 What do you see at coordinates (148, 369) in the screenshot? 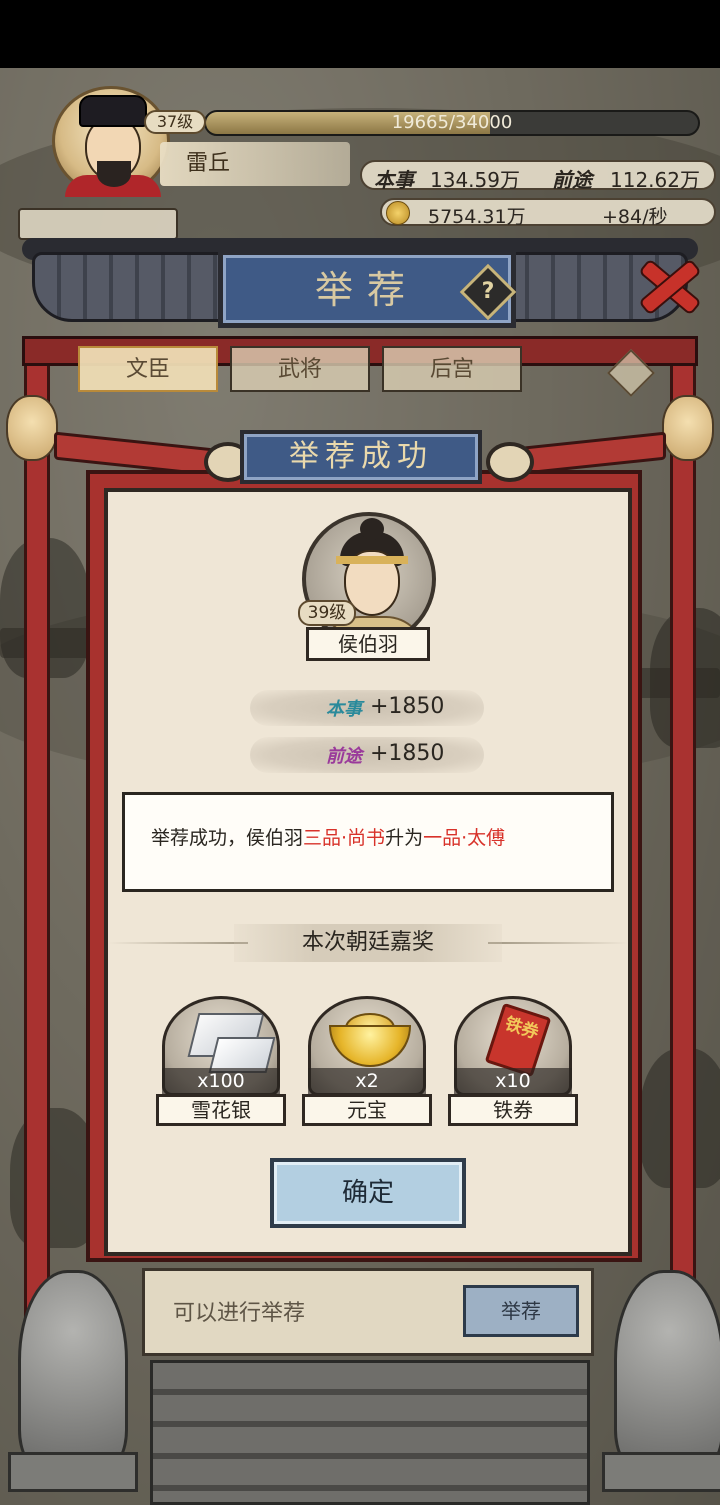
I see `tab-wenchen: 文臣` at bounding box center [148, 369].